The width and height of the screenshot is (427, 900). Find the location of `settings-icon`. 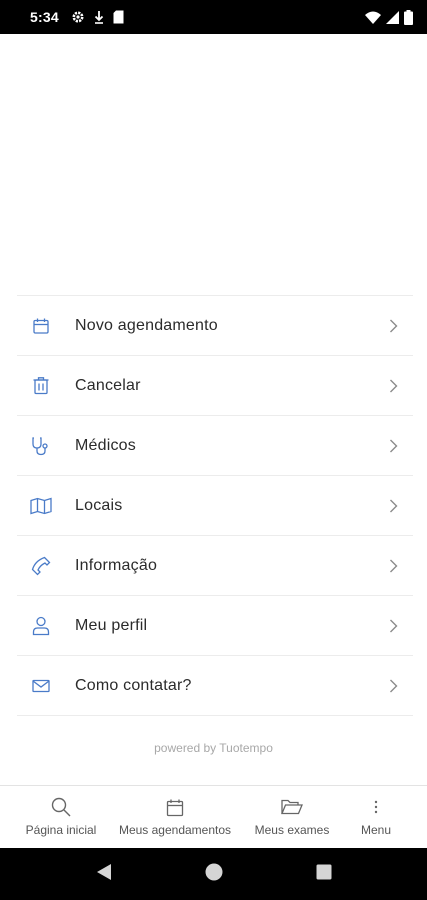

settings-icon is located at coordinates (78, 17).